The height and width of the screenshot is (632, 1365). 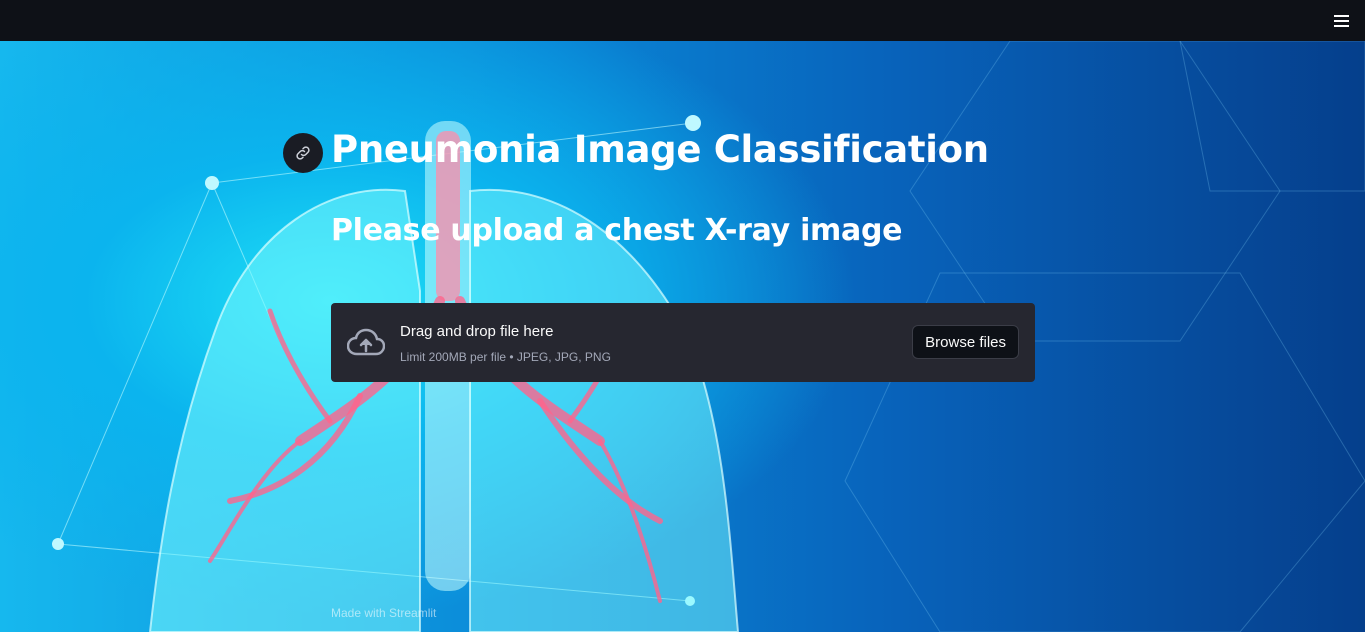 What do you see at coordinates (965, 342) in the screenshot?
I see `browse-files-button: Browse files` at bounding box center [965, 342].